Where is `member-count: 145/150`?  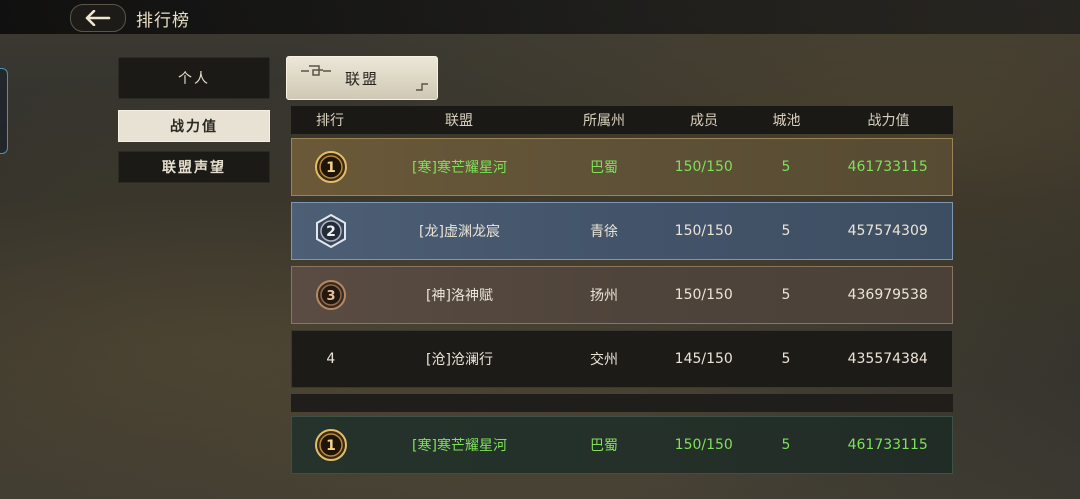
member-count: 145/150 is located at coordinates (703, 359).